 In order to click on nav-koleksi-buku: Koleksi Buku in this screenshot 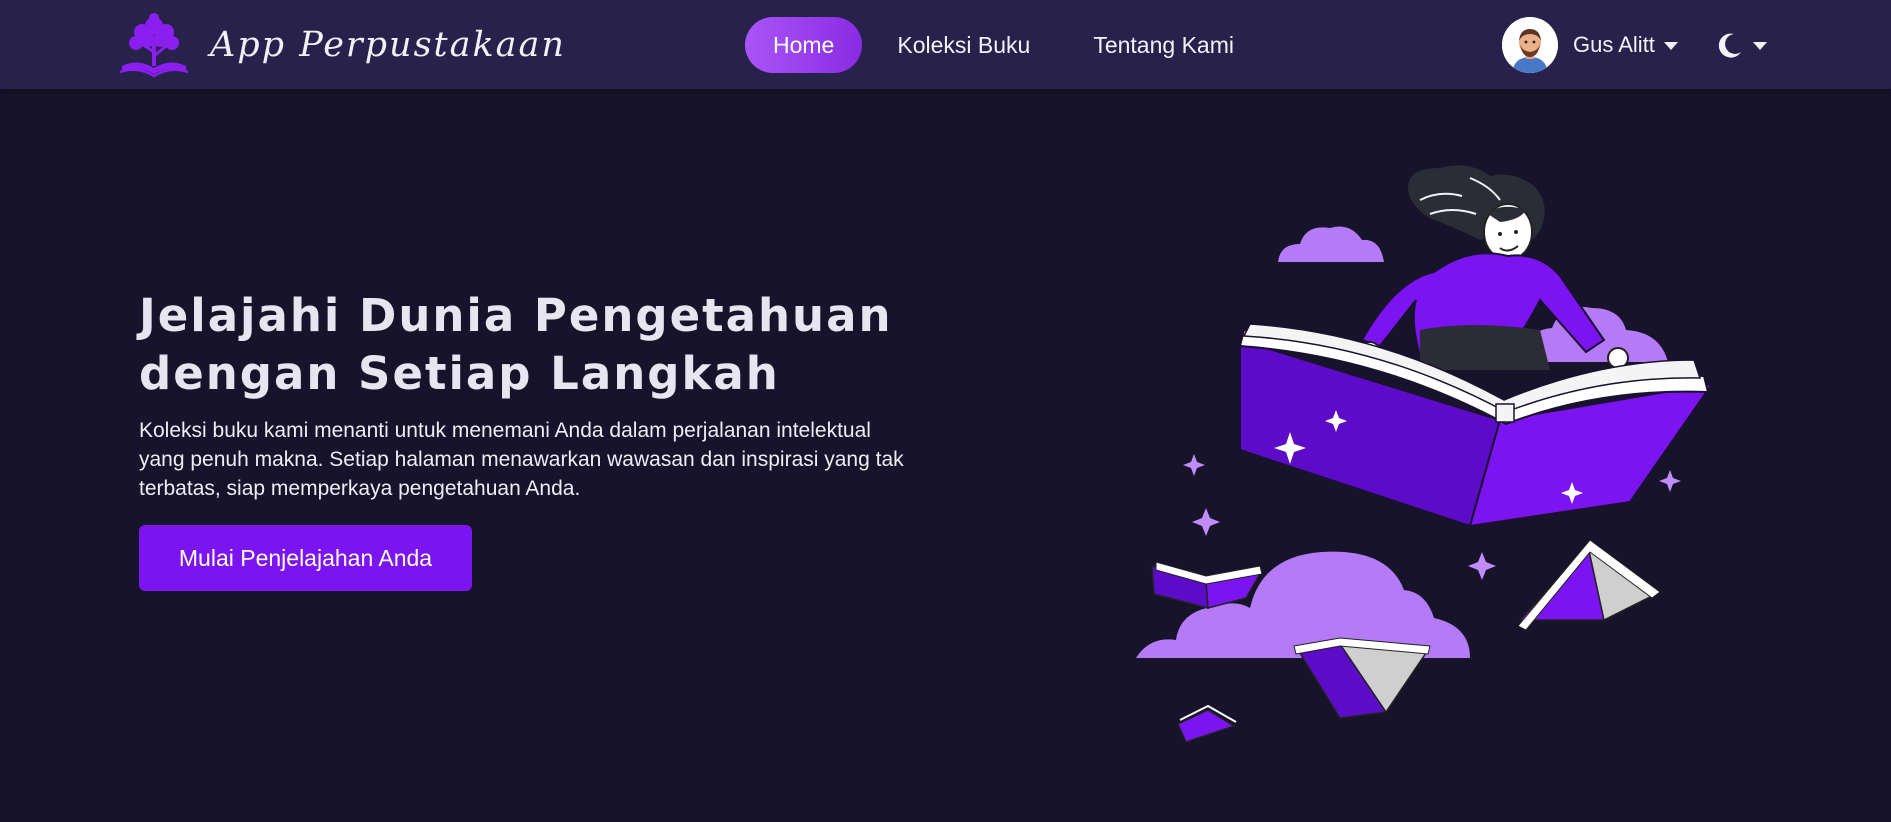, I will do `click(963, 45)`.